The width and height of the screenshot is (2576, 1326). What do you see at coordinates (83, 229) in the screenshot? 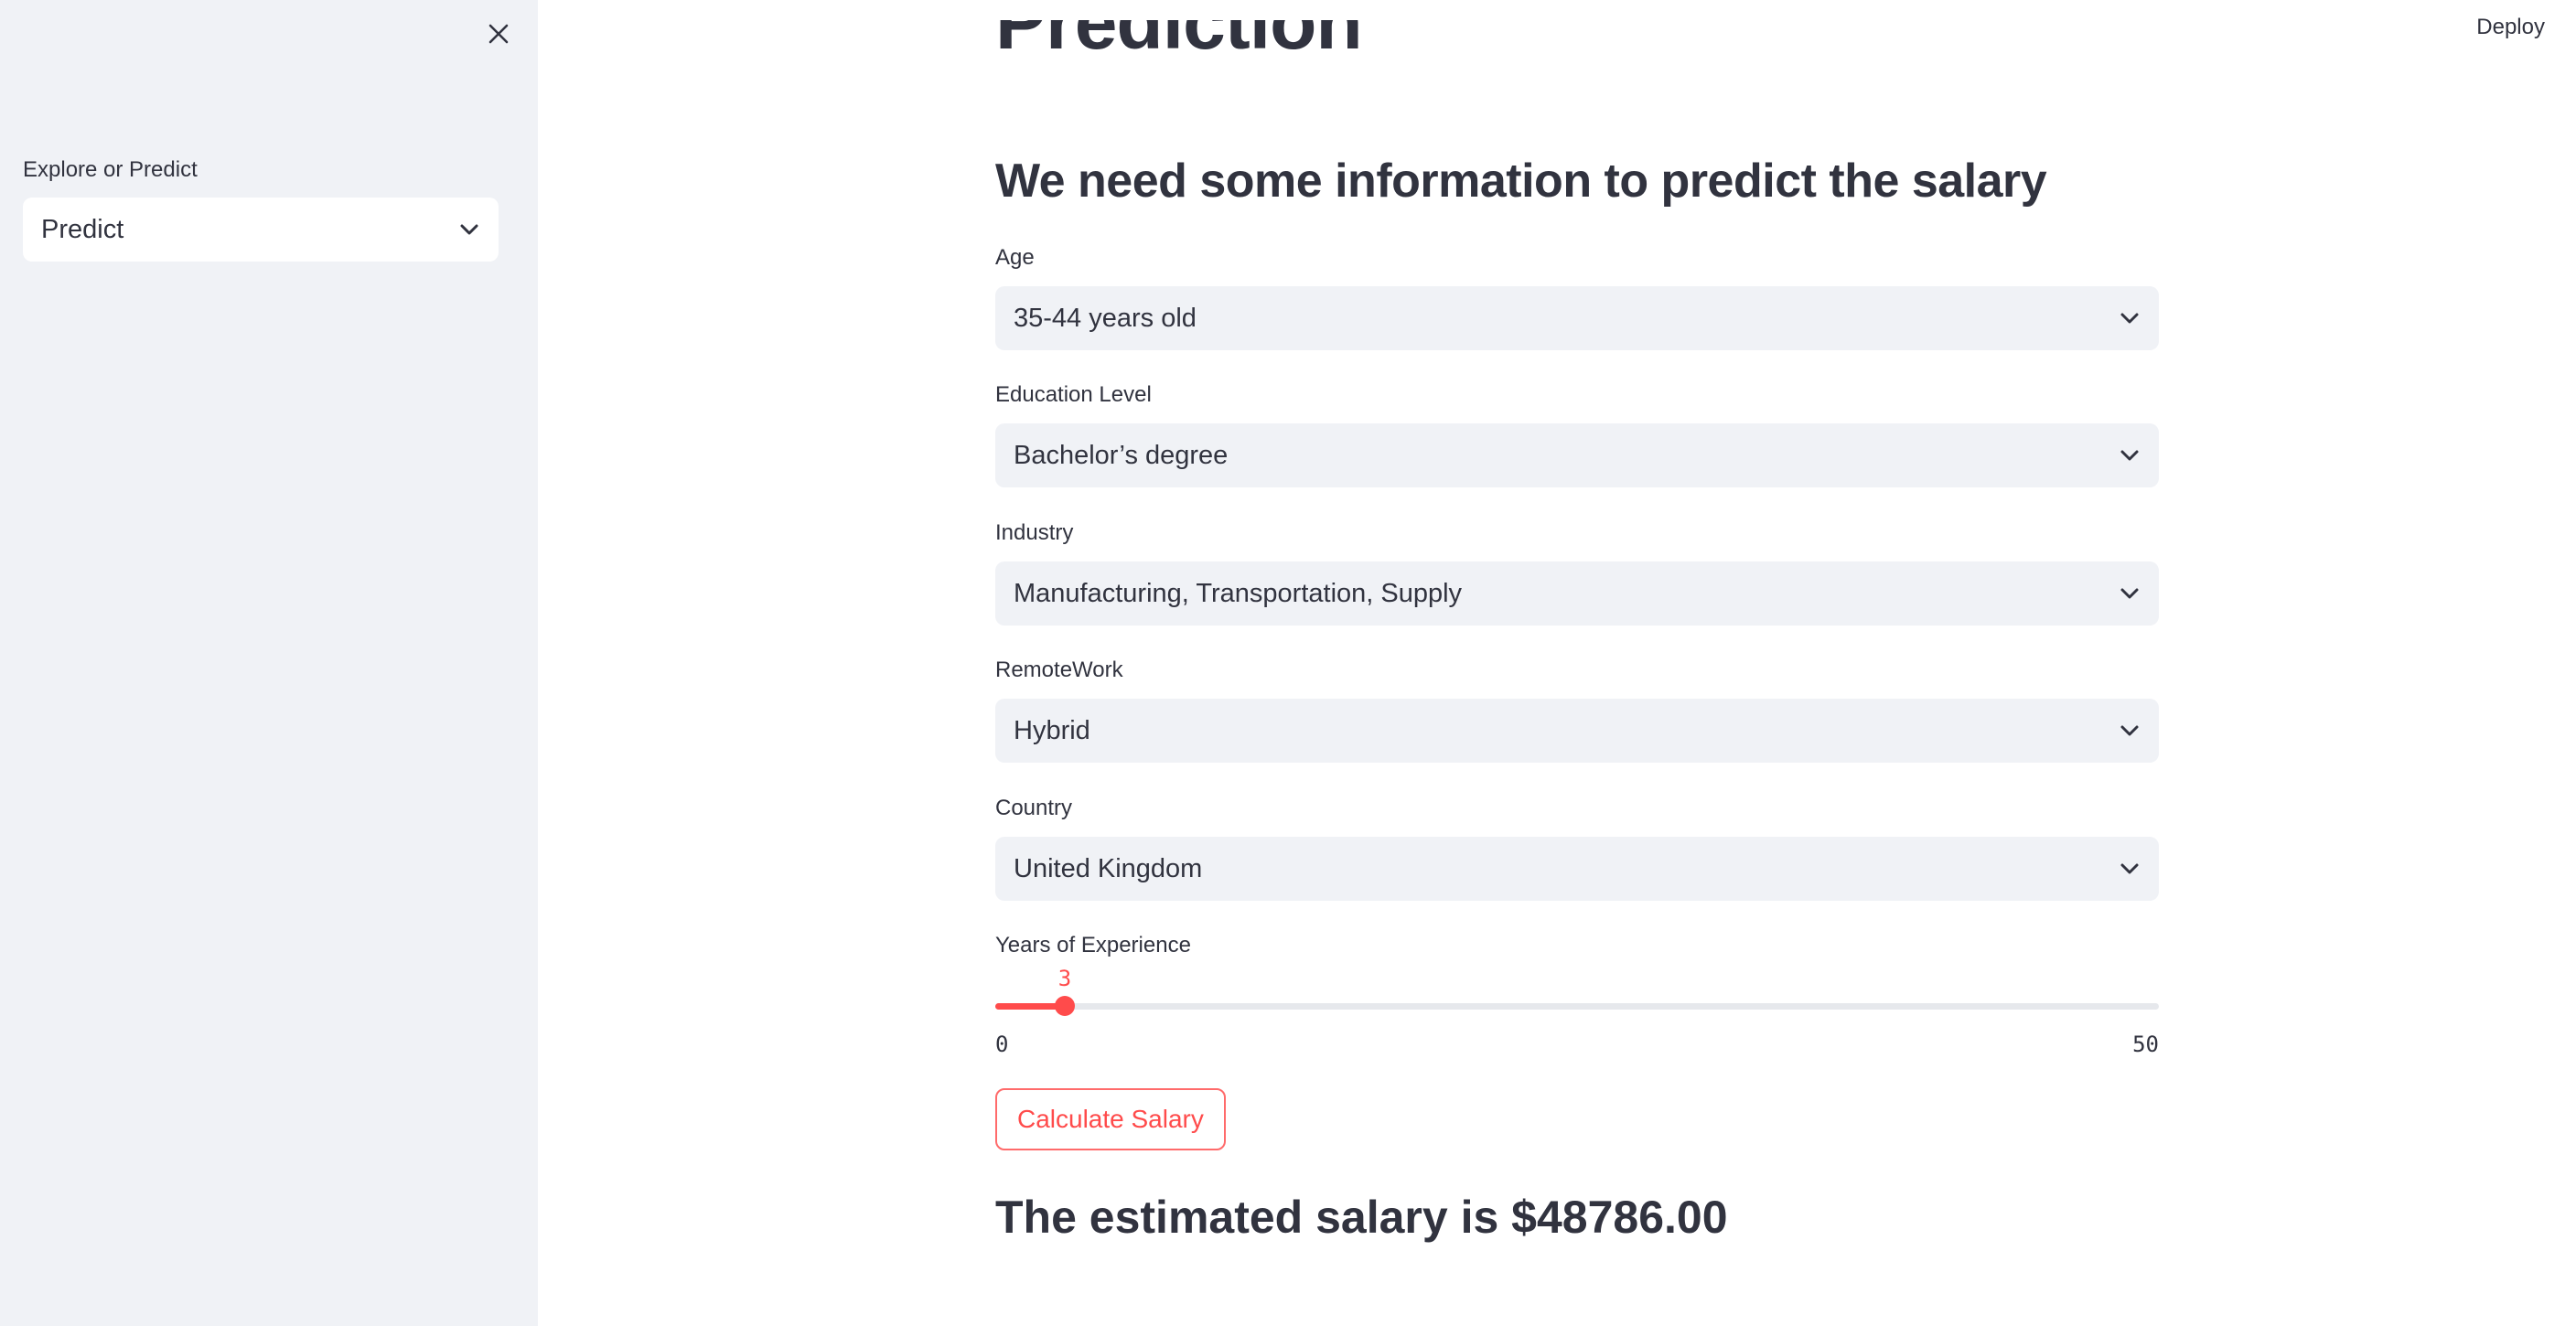
I see `sidebar-select-value: Predict` at bounding box center [83, 229].